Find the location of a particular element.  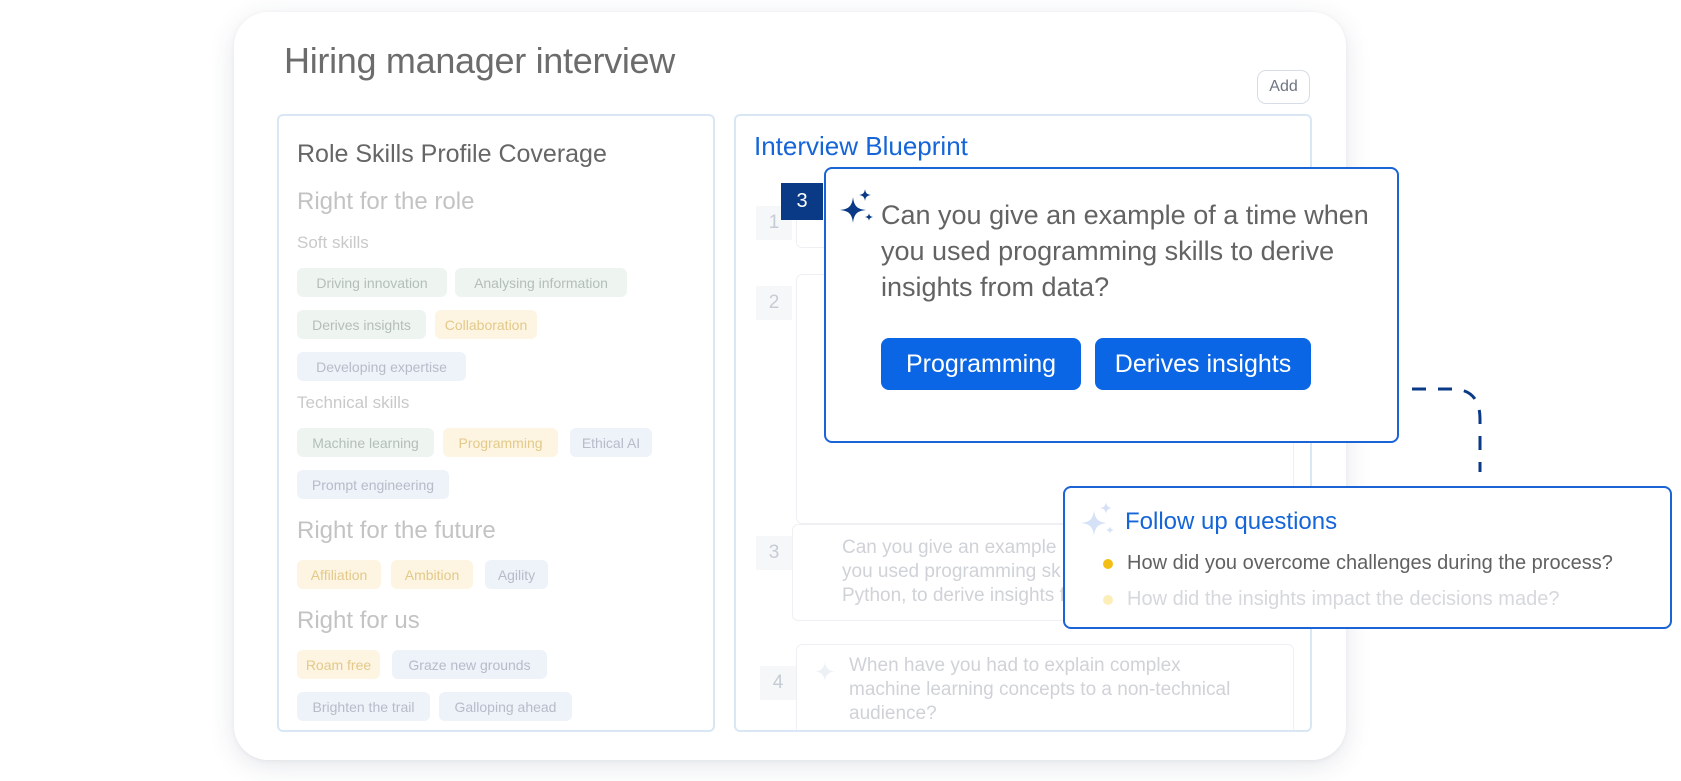

skill-tag: Prompt engineering is located at coordinates (373, 484).